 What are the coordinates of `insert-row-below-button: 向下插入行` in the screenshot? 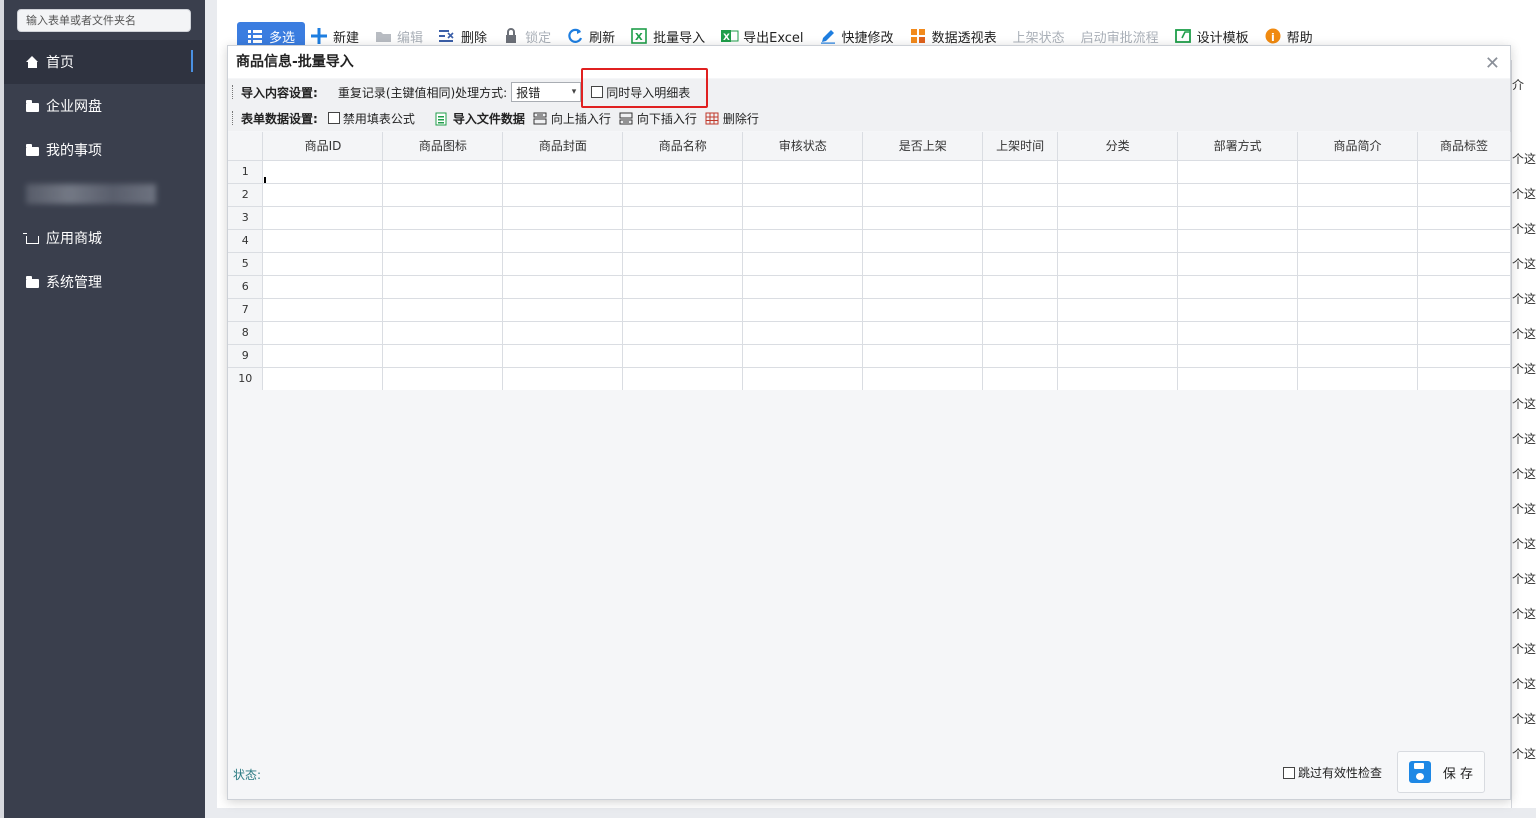 It's located at (658, 118).